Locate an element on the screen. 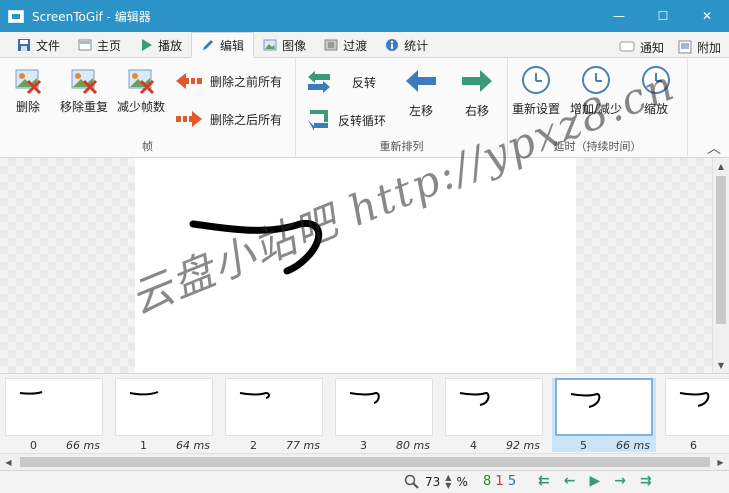 The height and width of the screenshot is (493, 729). frame-delay: 77 ms is located at coordinates (303, 445).